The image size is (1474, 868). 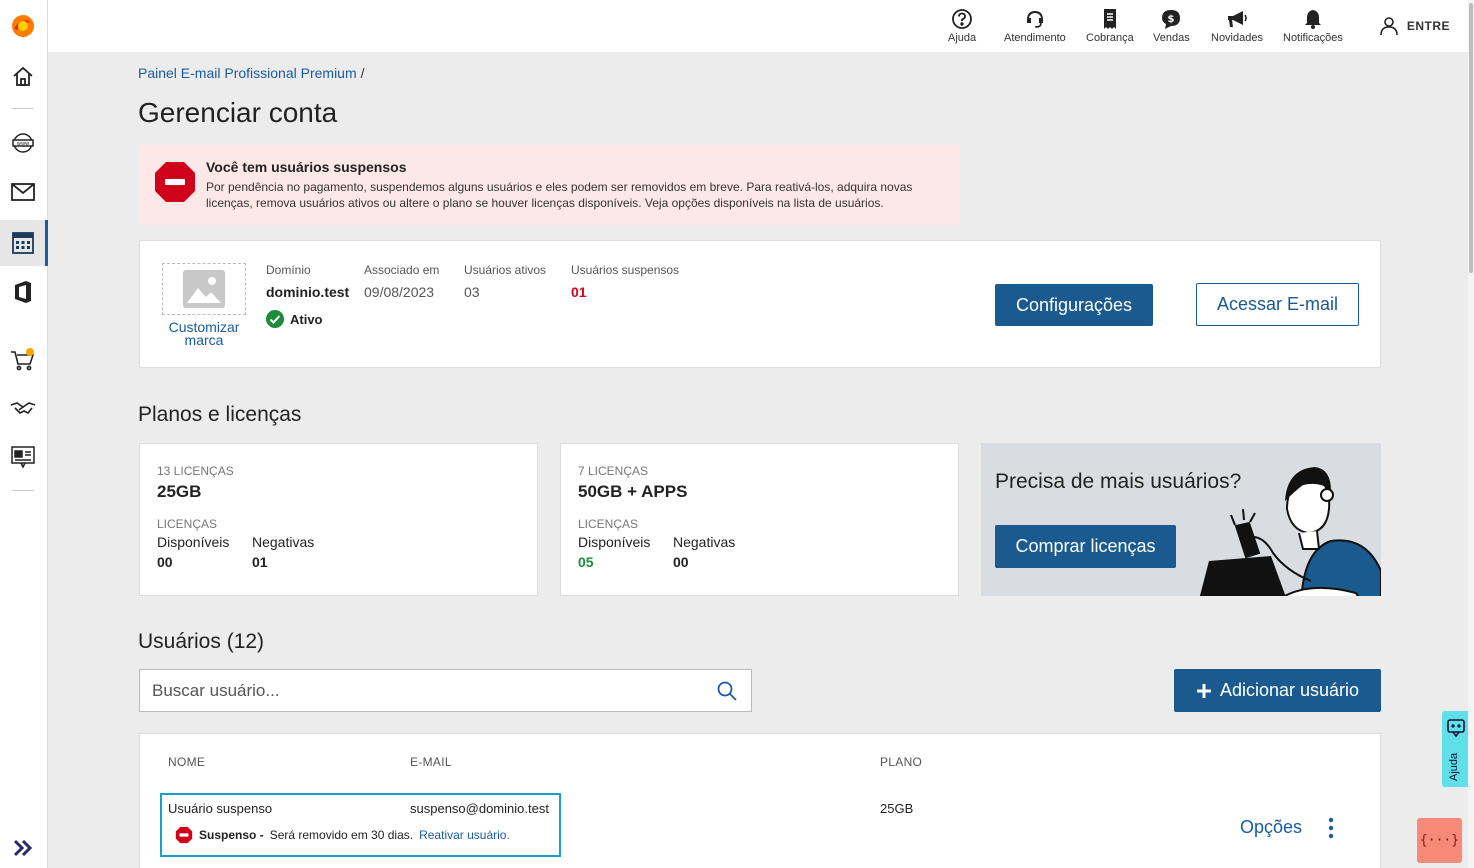 I want to click on notifications-label: Notificações, so click(x=1313, y=38).